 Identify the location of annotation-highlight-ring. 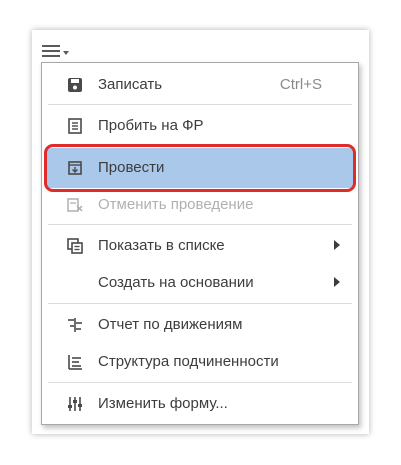
(200, 168).